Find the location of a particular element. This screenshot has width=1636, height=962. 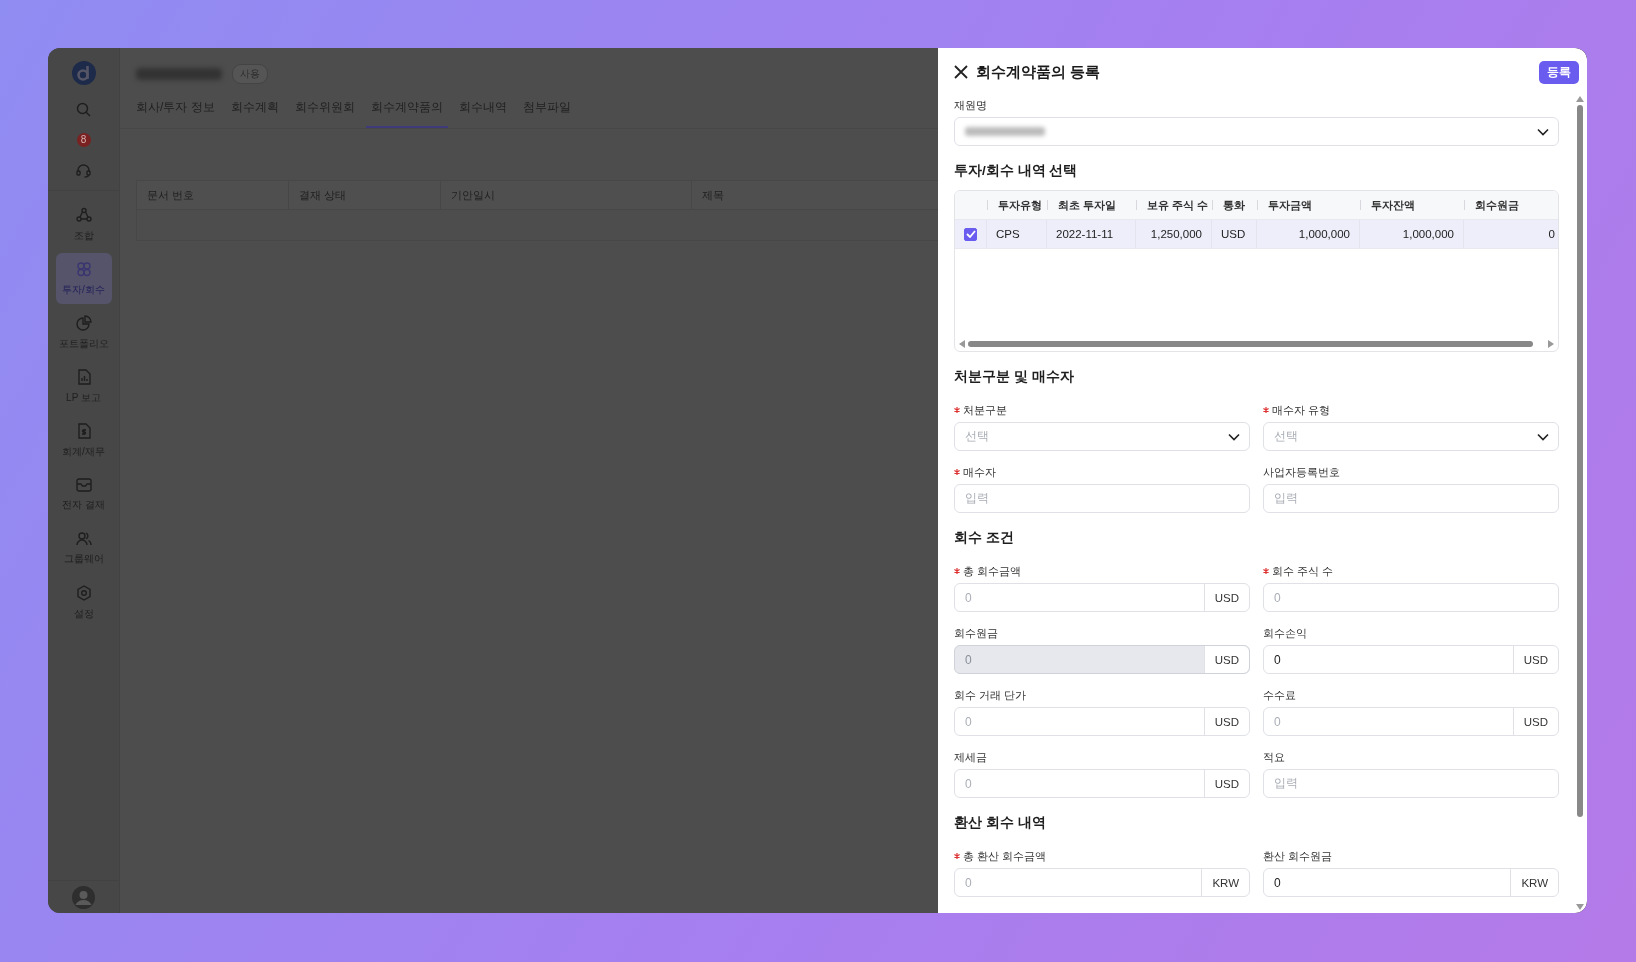

submit-button: 등록 is located at coordinates (1559, 72).